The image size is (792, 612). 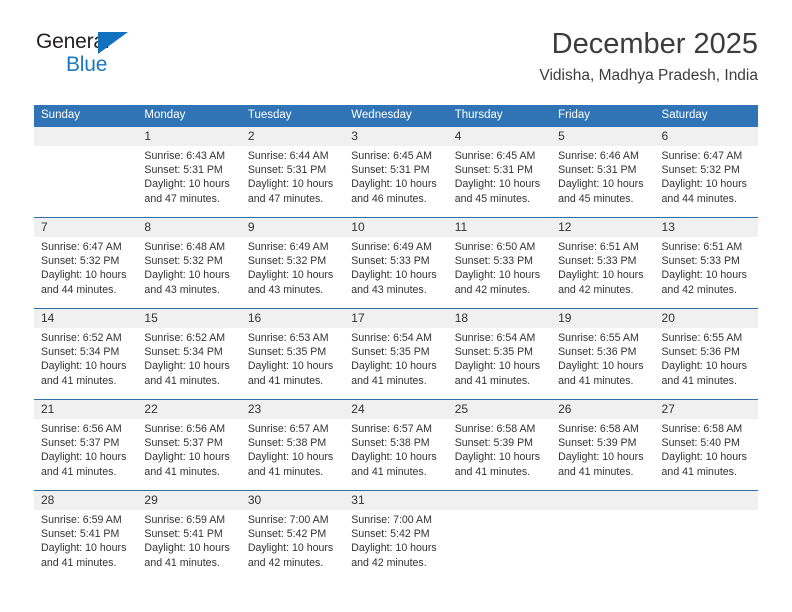 I want to click on generalblue-logo: General Blue, so click(x=101, y=58).